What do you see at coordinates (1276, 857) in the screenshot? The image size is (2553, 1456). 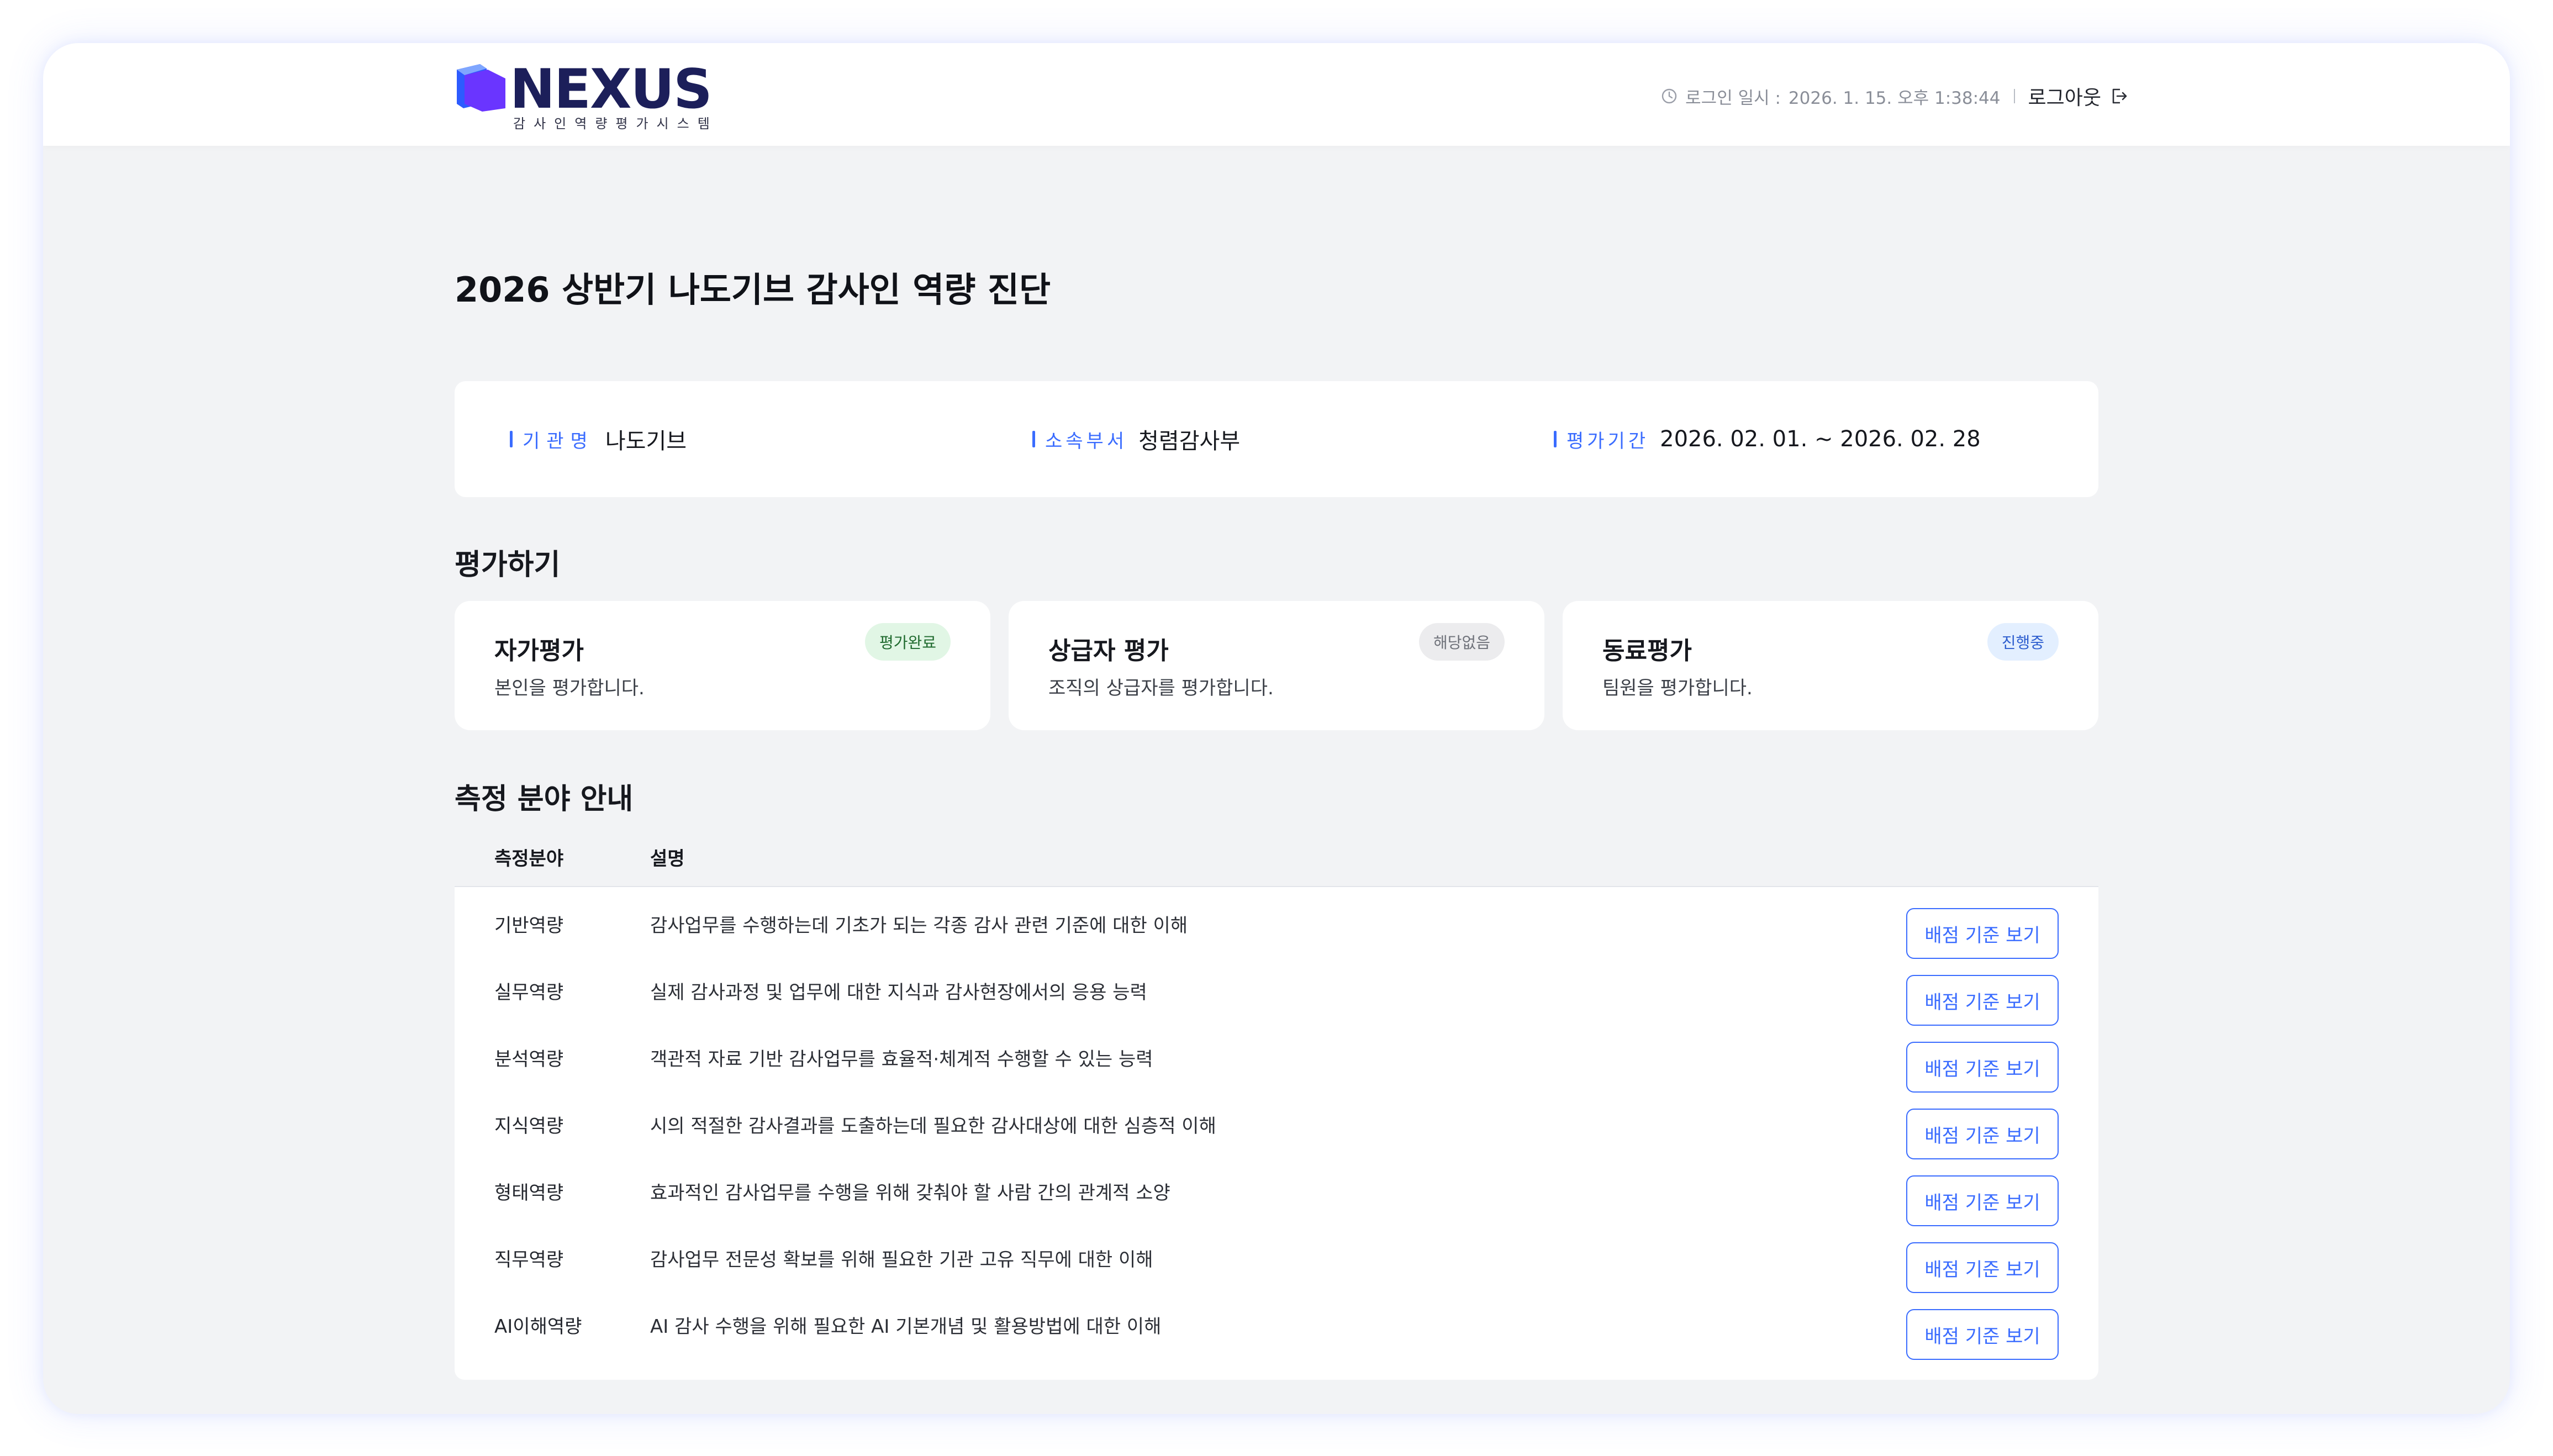 I see `table-header: 측정분야 설명` at bounding box center [1276, 857].